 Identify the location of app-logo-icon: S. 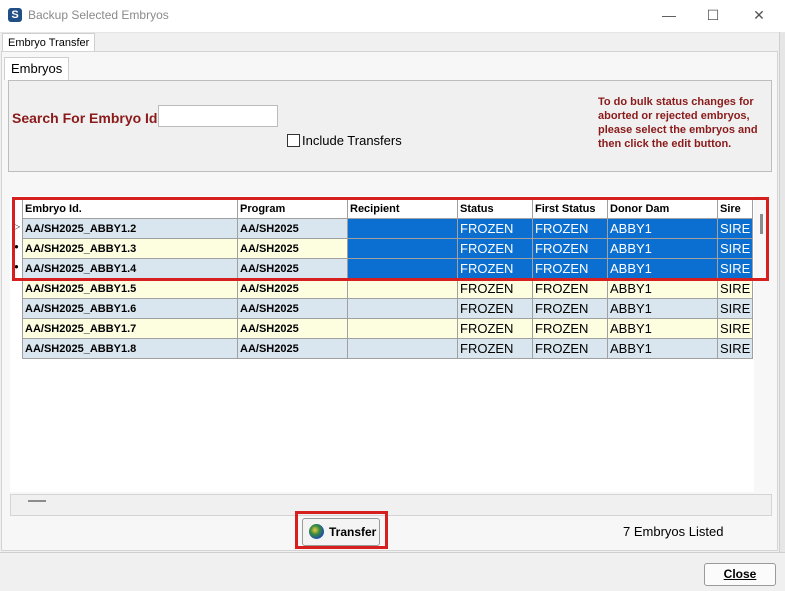
(15, 15).